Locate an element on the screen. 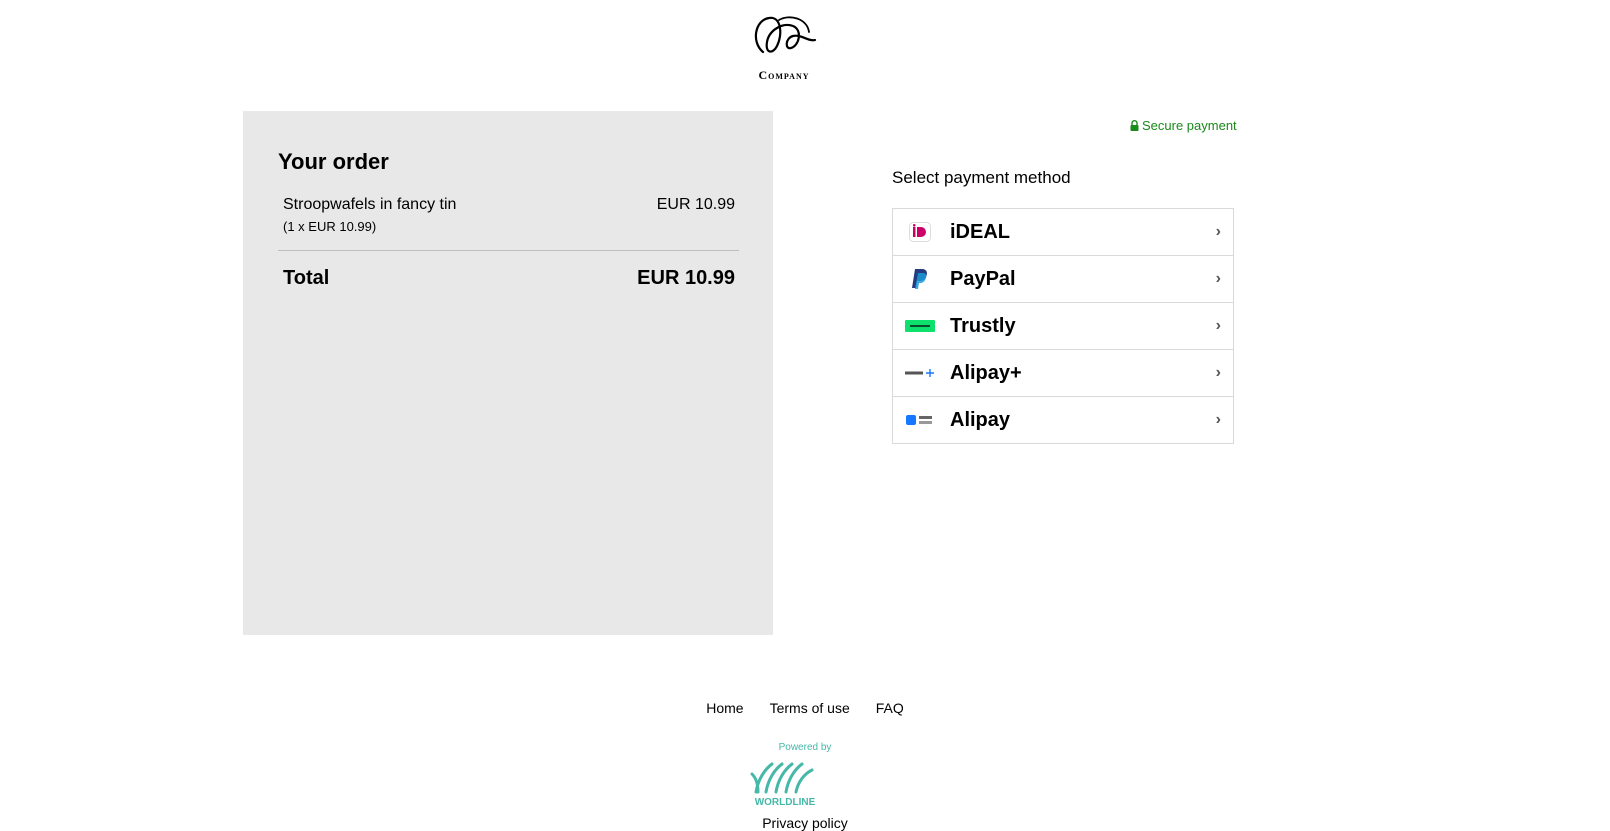  payment-method-ideal: iDEAL › is located at coordinates (1063, 232).